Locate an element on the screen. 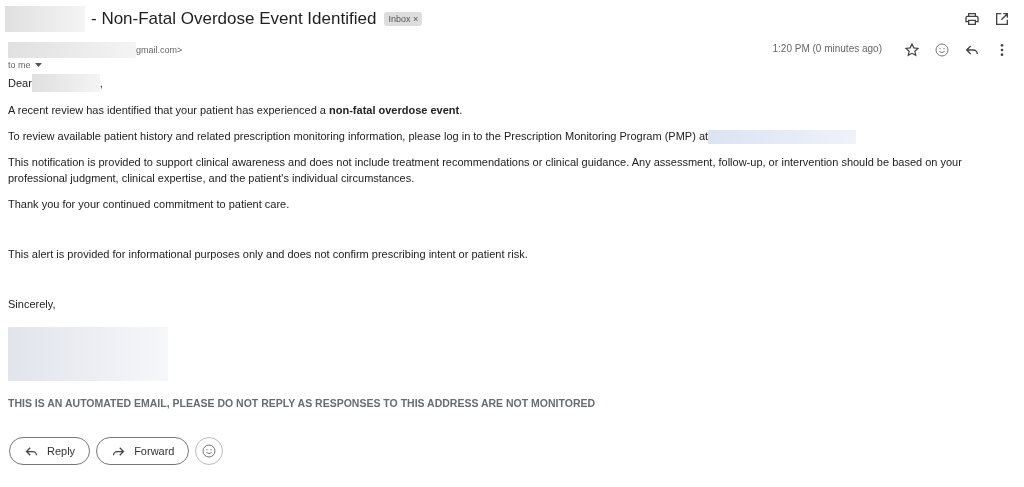 Image resolution: width=1024 pixels, height=487 pixels. body-paragraph: Thank you for your continued commitment to patient care. is located at coordinates (149, 204).